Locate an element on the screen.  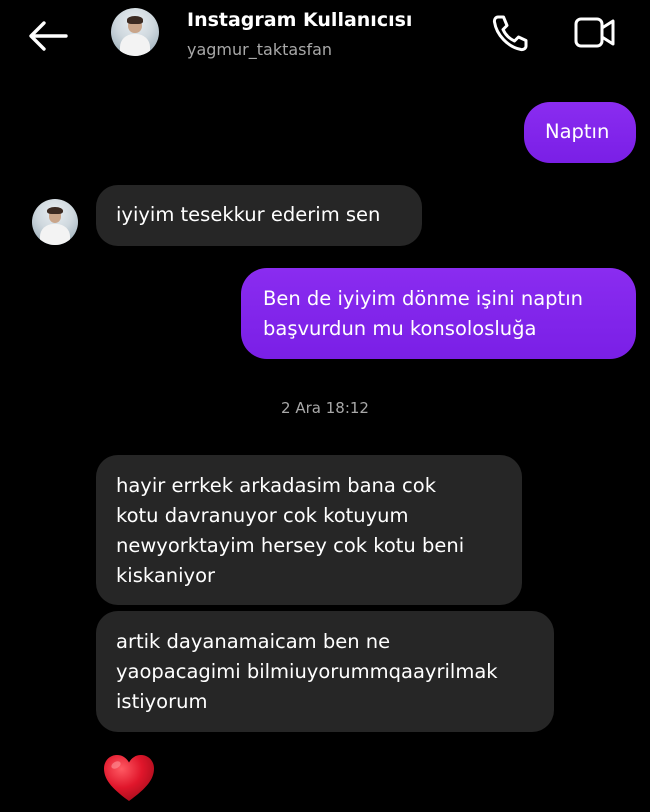
message-line: artik dayanamaicam ben ne is located at coordinates (253, 641).